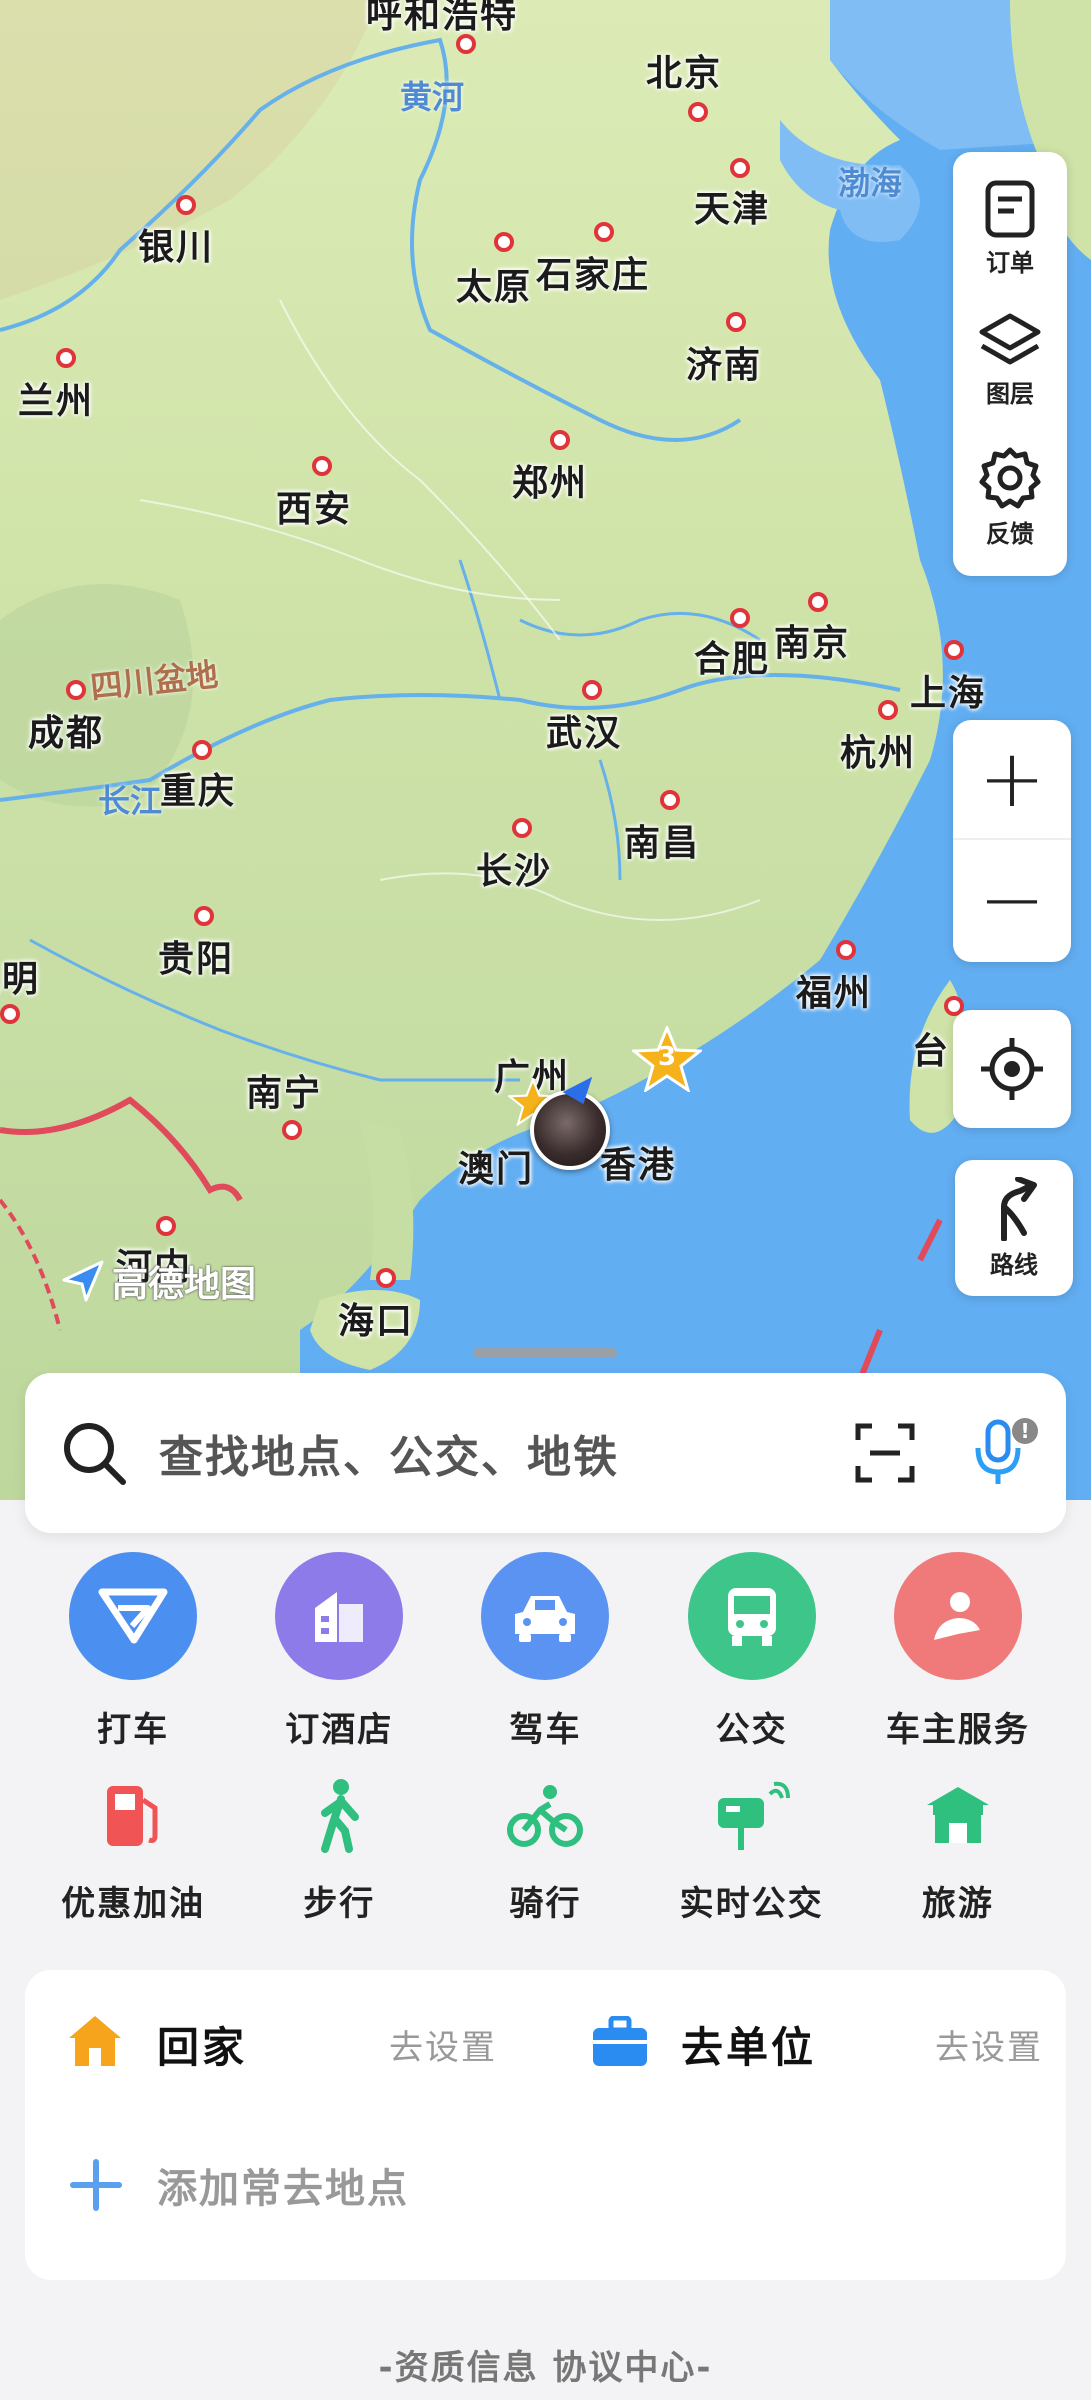  I want to click on locate-button, so click(1012, 1069).